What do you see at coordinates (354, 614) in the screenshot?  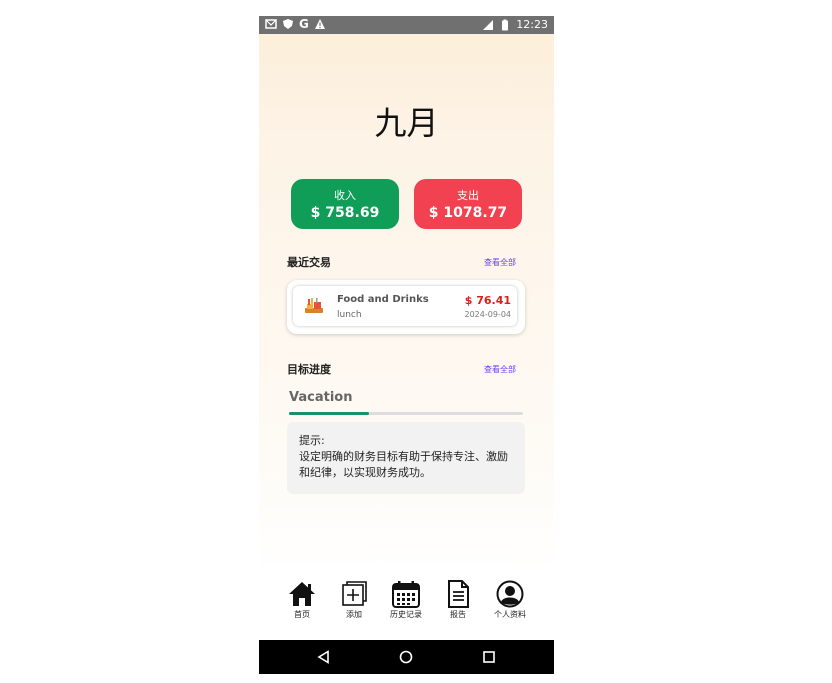 I see `nav-add-label: 添加` at bounding box center [354, 614].